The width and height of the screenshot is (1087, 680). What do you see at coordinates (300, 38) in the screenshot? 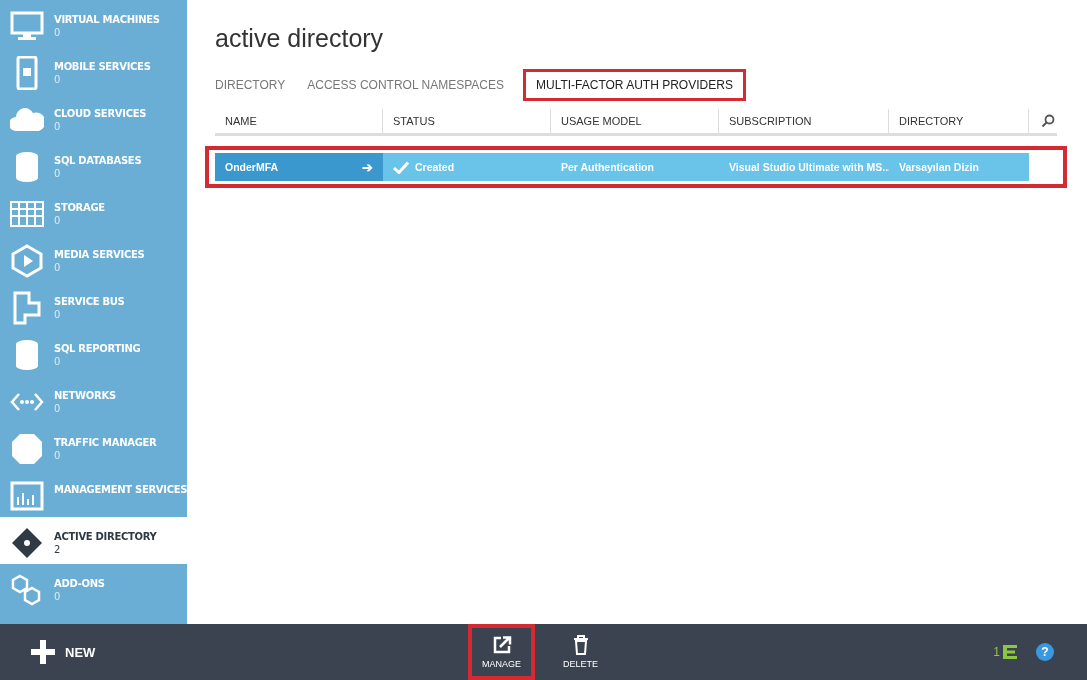
I see `page-title: active directory` at bounding box center [300, 38].